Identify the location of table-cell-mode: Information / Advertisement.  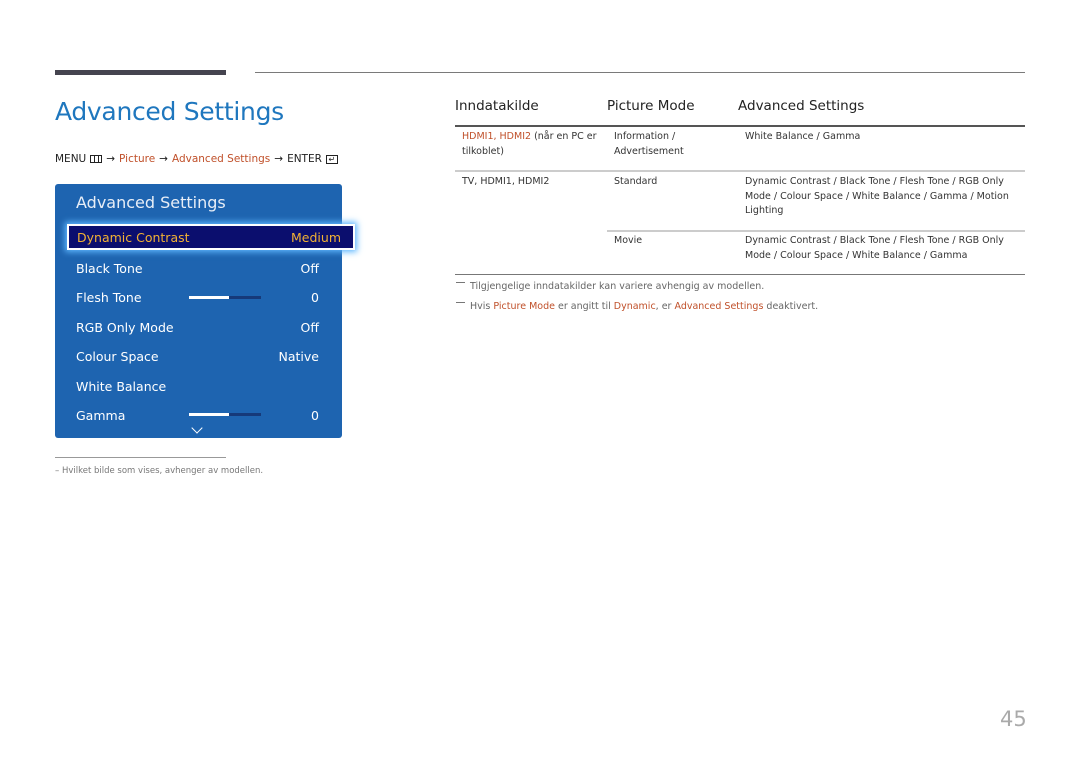
(649, 144).